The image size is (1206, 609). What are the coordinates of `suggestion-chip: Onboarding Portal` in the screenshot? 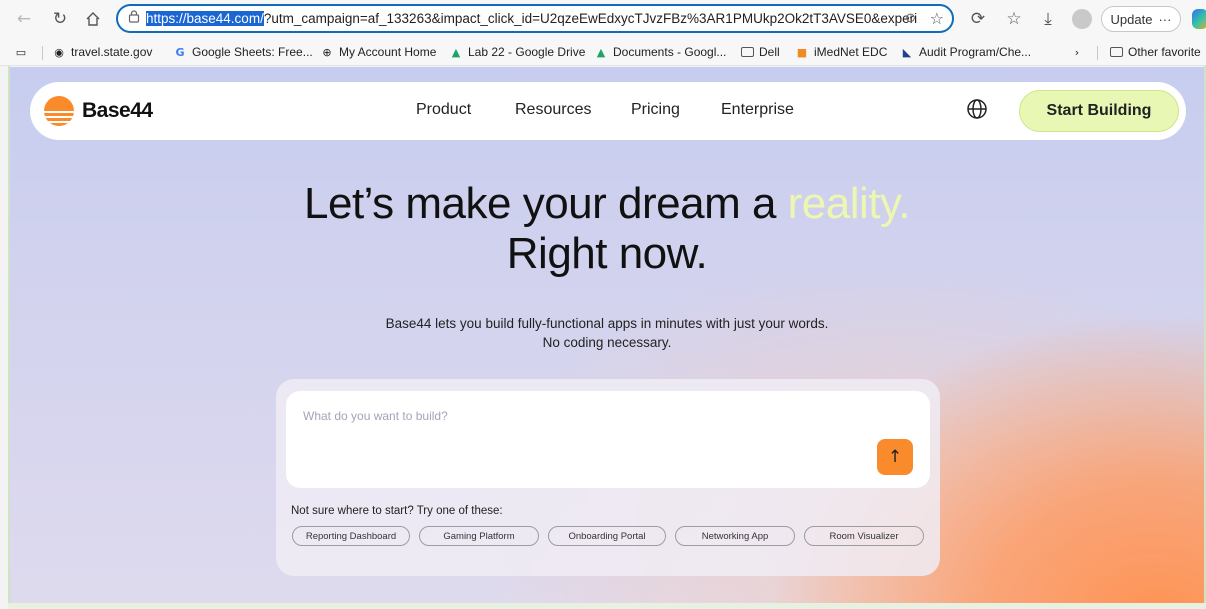 It's located at (607, 536).